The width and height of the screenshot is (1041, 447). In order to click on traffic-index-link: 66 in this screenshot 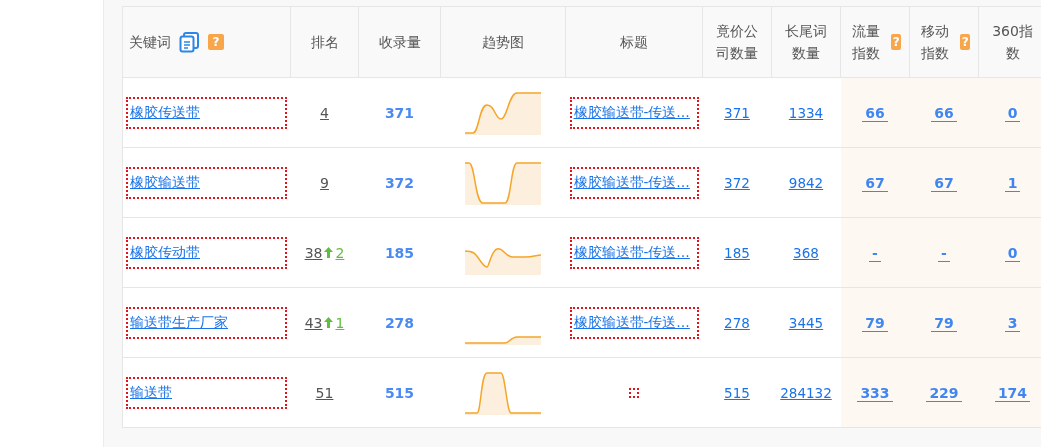, I will do `click(875, 113)`.